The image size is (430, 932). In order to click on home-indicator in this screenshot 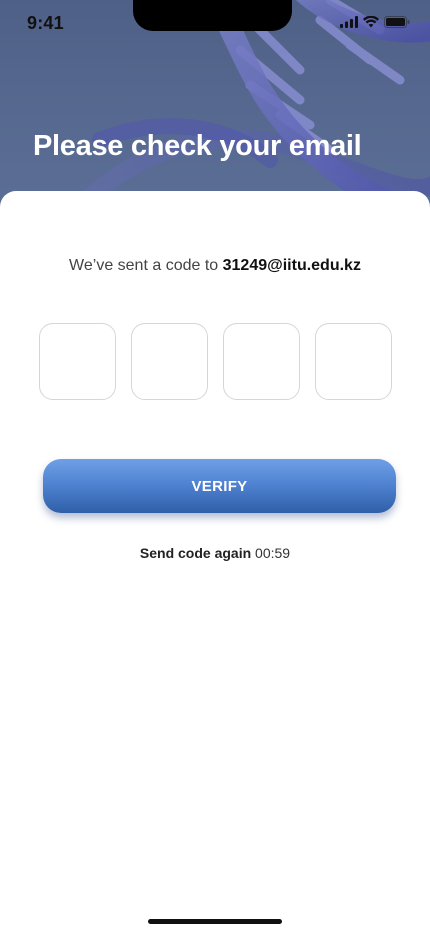, I will do `click(215, 921)`.